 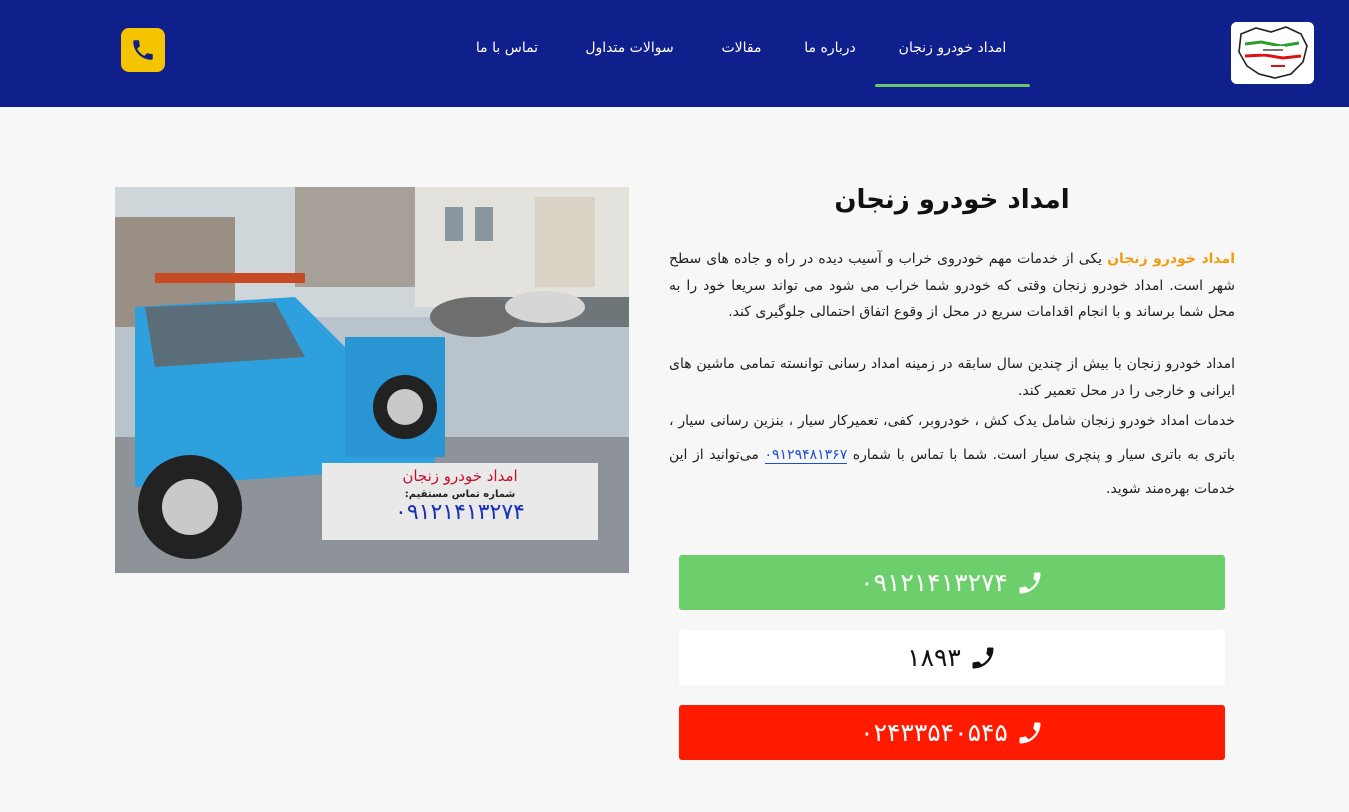 I want to click on nav-item-articles: مقالات, so click(x=741, y=48).